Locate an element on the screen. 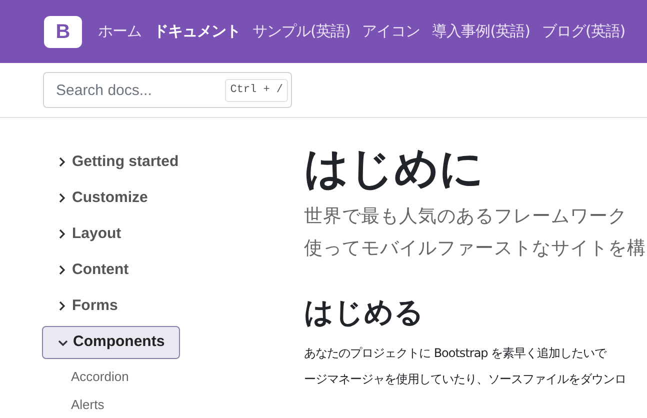 The height and width of the screenshot is (418, 647). section-heading: はじめる is located at coordinates (364, 312).